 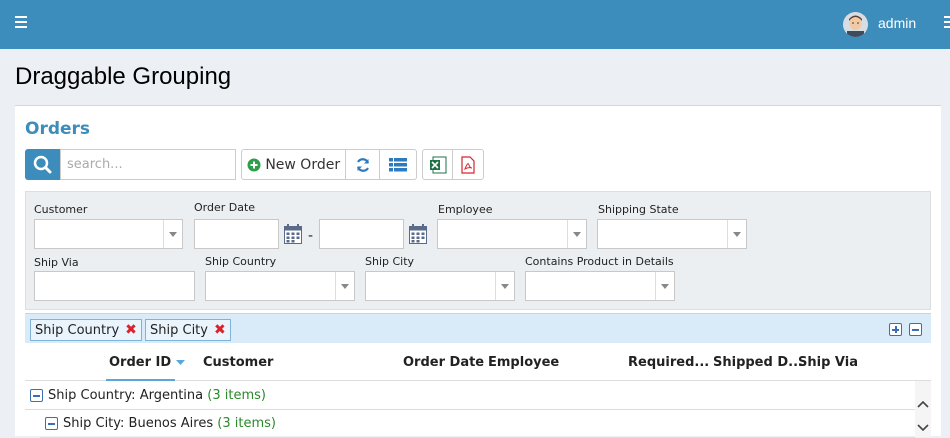 I want to click on ship-via-label: Ship Via, so click(x=56, y=262).